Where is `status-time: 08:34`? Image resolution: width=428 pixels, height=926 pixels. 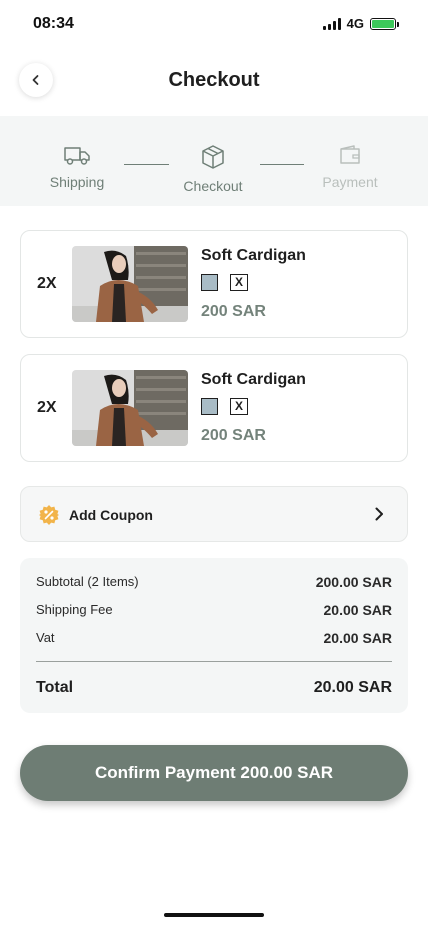
status-time: 08:34 is located at coordinates (53, 23).